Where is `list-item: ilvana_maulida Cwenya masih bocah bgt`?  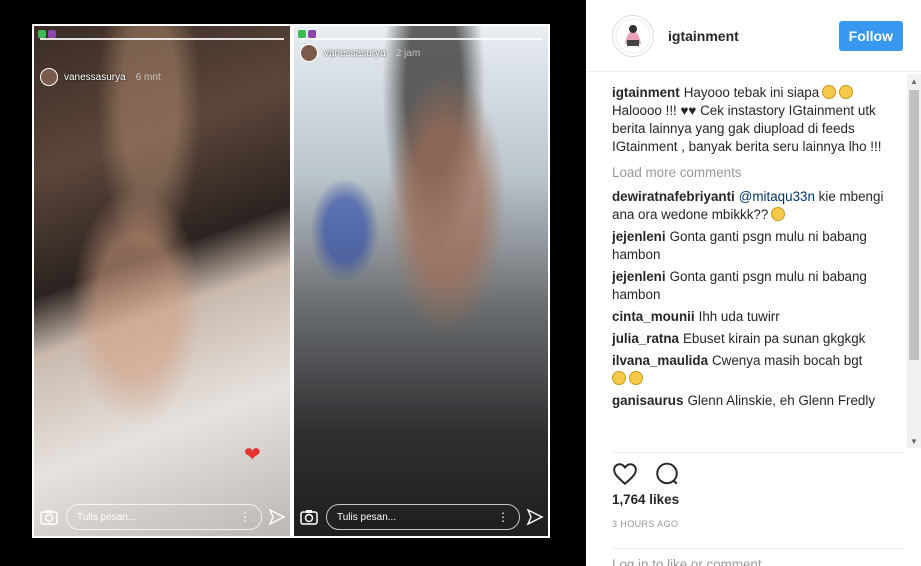 list-item: ilvana_maulida Cwenya masih bocah bgt is located at coordinates (757, 370).